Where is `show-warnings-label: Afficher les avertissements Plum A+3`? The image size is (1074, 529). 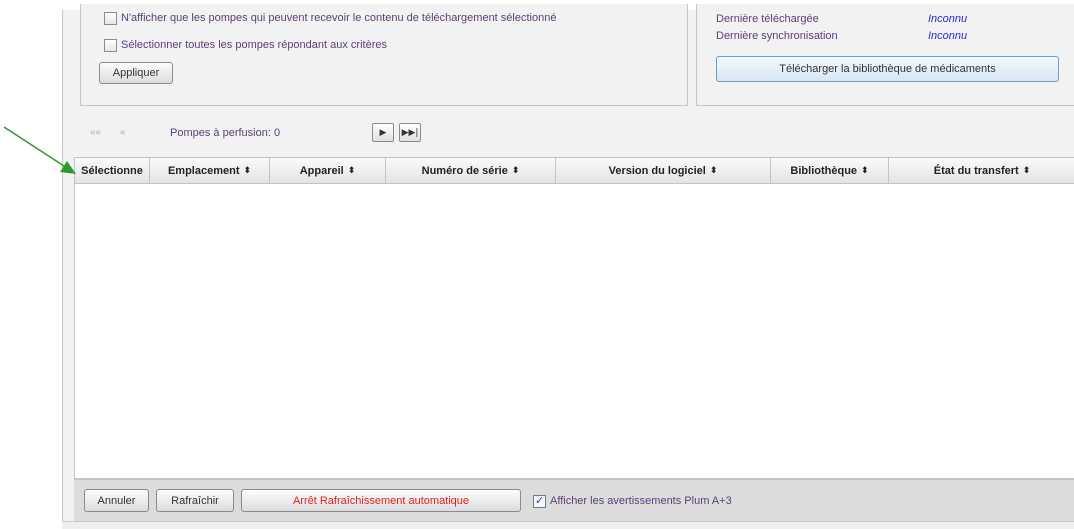 show-warnings-label: Afficher les avertissements Plum A+3 is located at coordinates (641, 501).